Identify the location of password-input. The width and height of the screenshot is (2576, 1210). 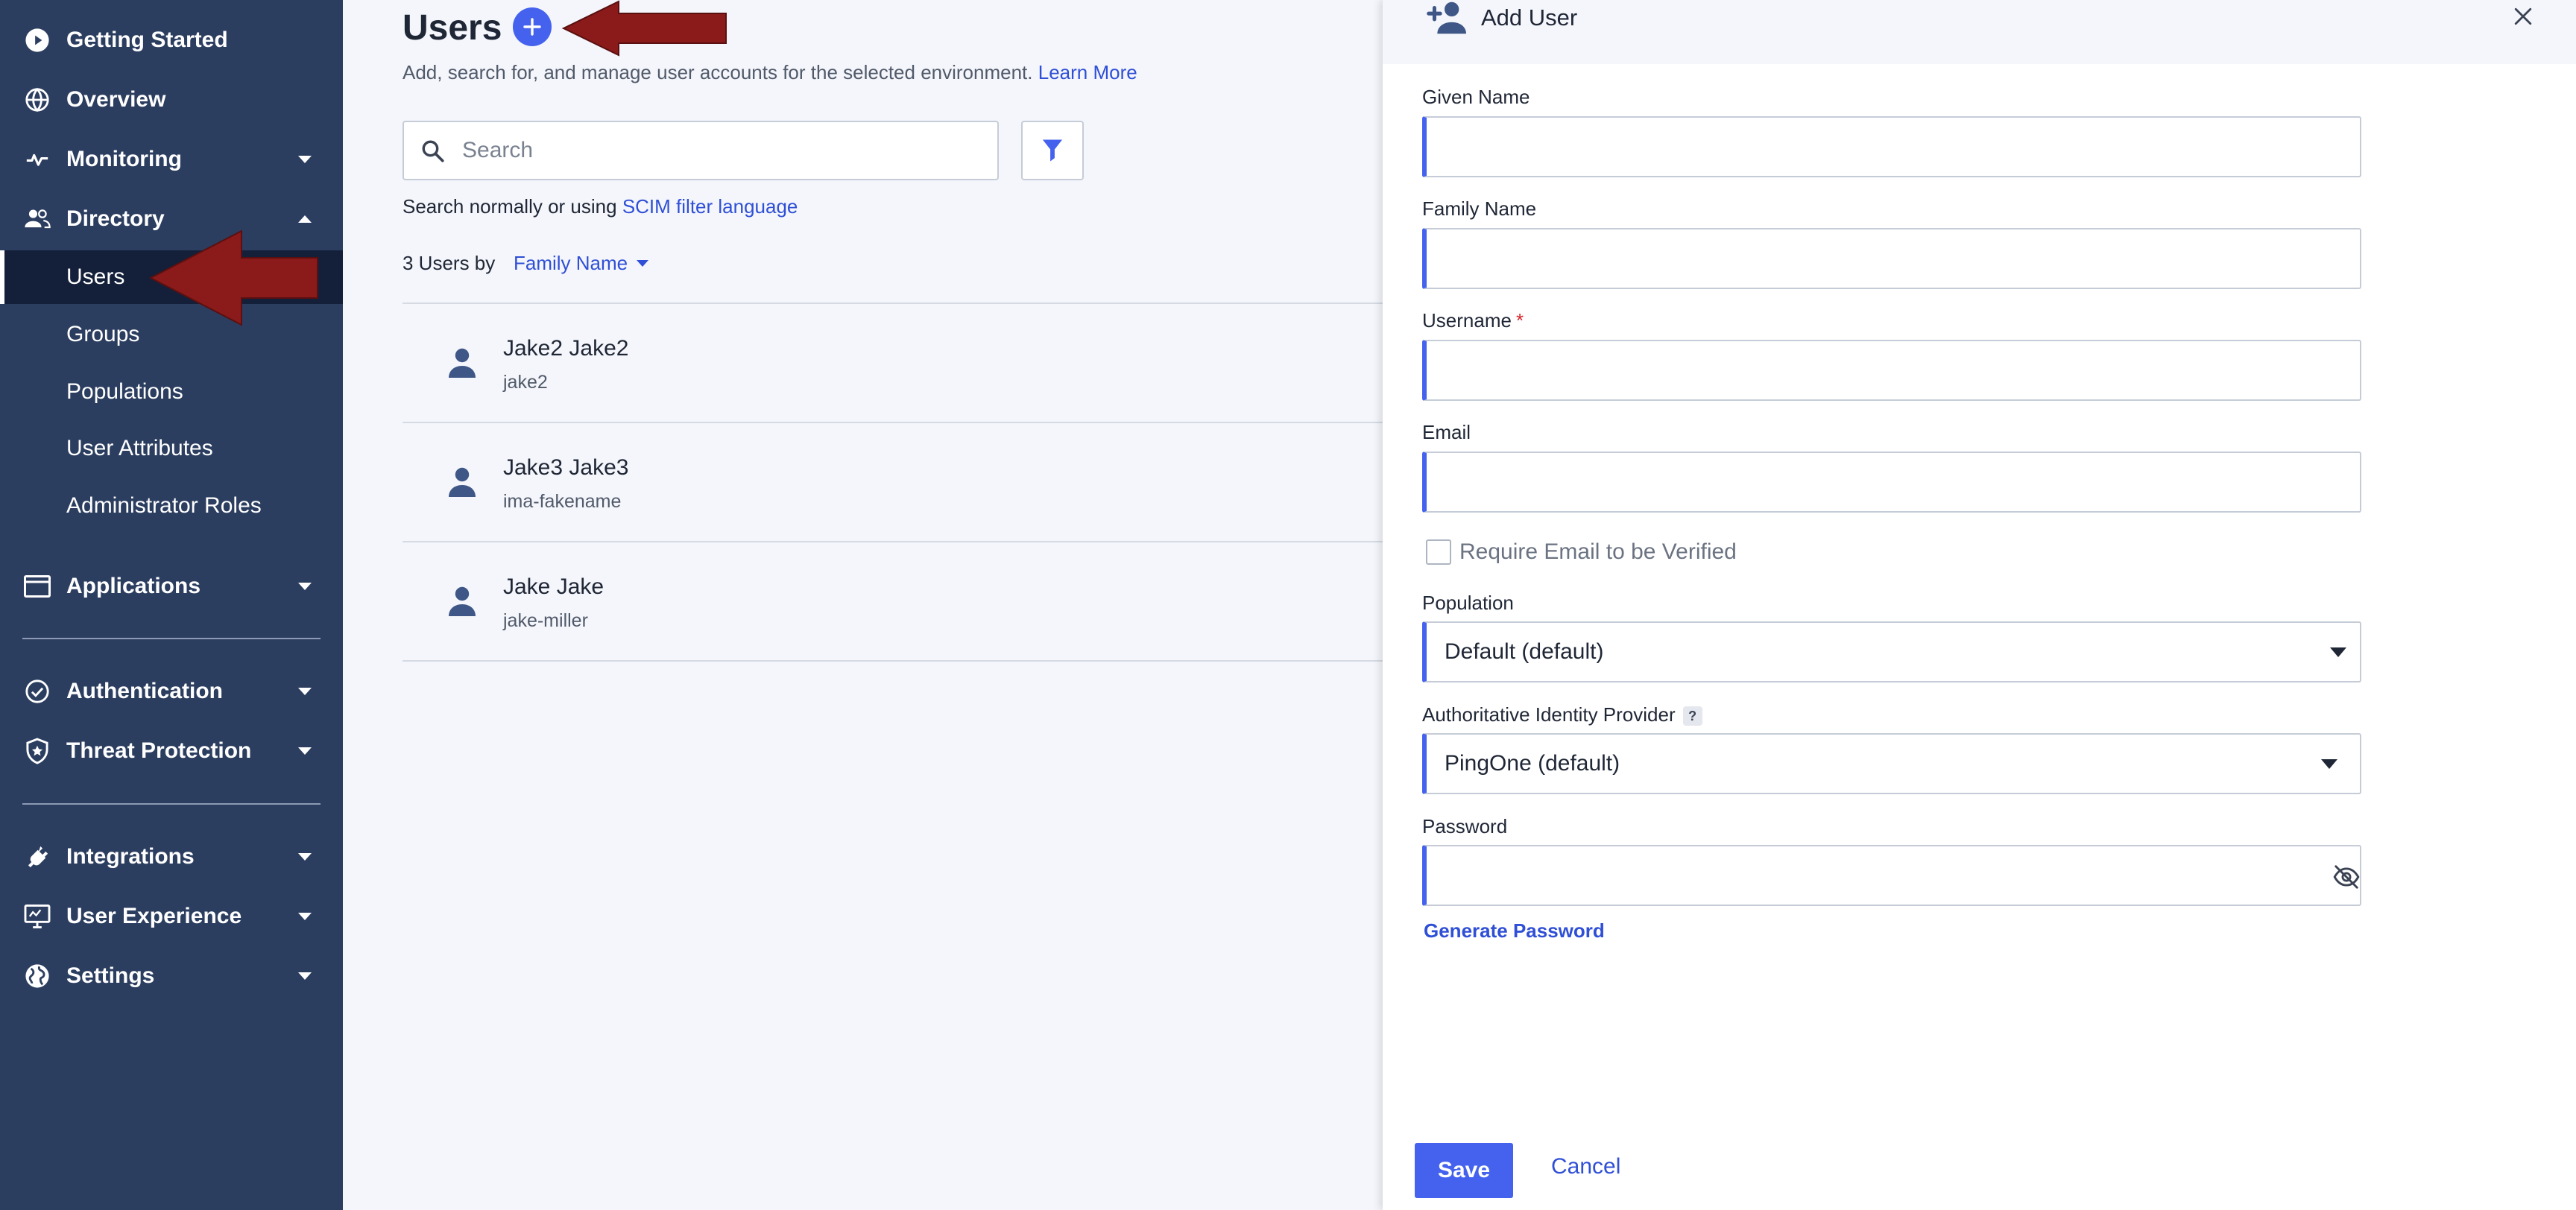
(1893, 876).